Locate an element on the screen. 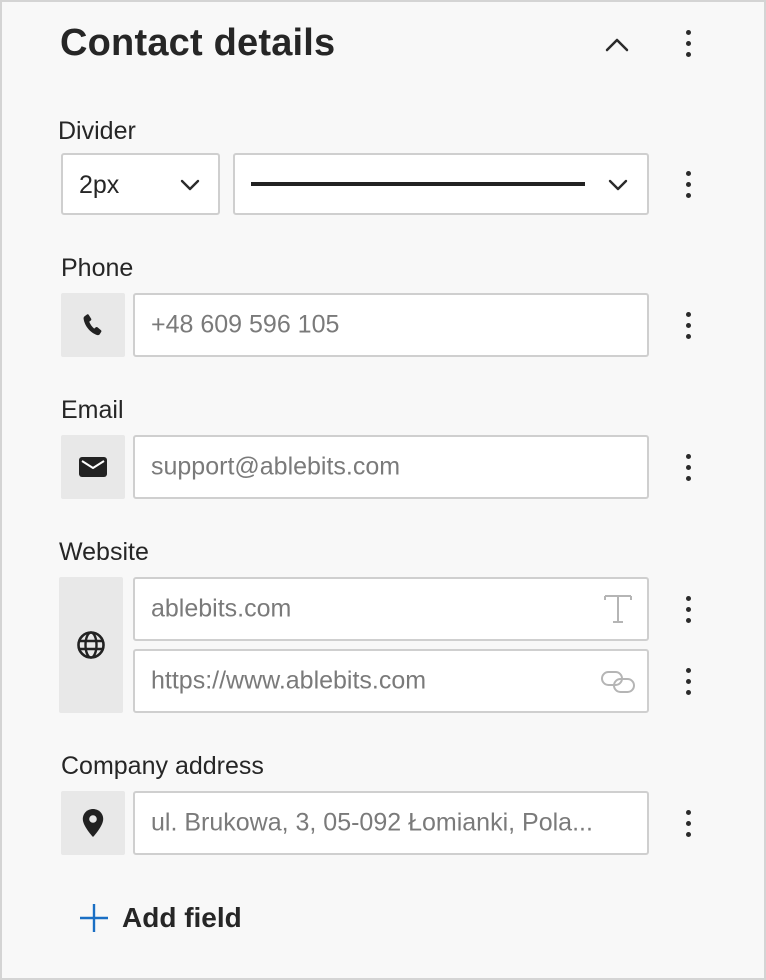 The height and width of the screenshot is (980, 766). map-pin-icon is located at coordinates (93, 823).